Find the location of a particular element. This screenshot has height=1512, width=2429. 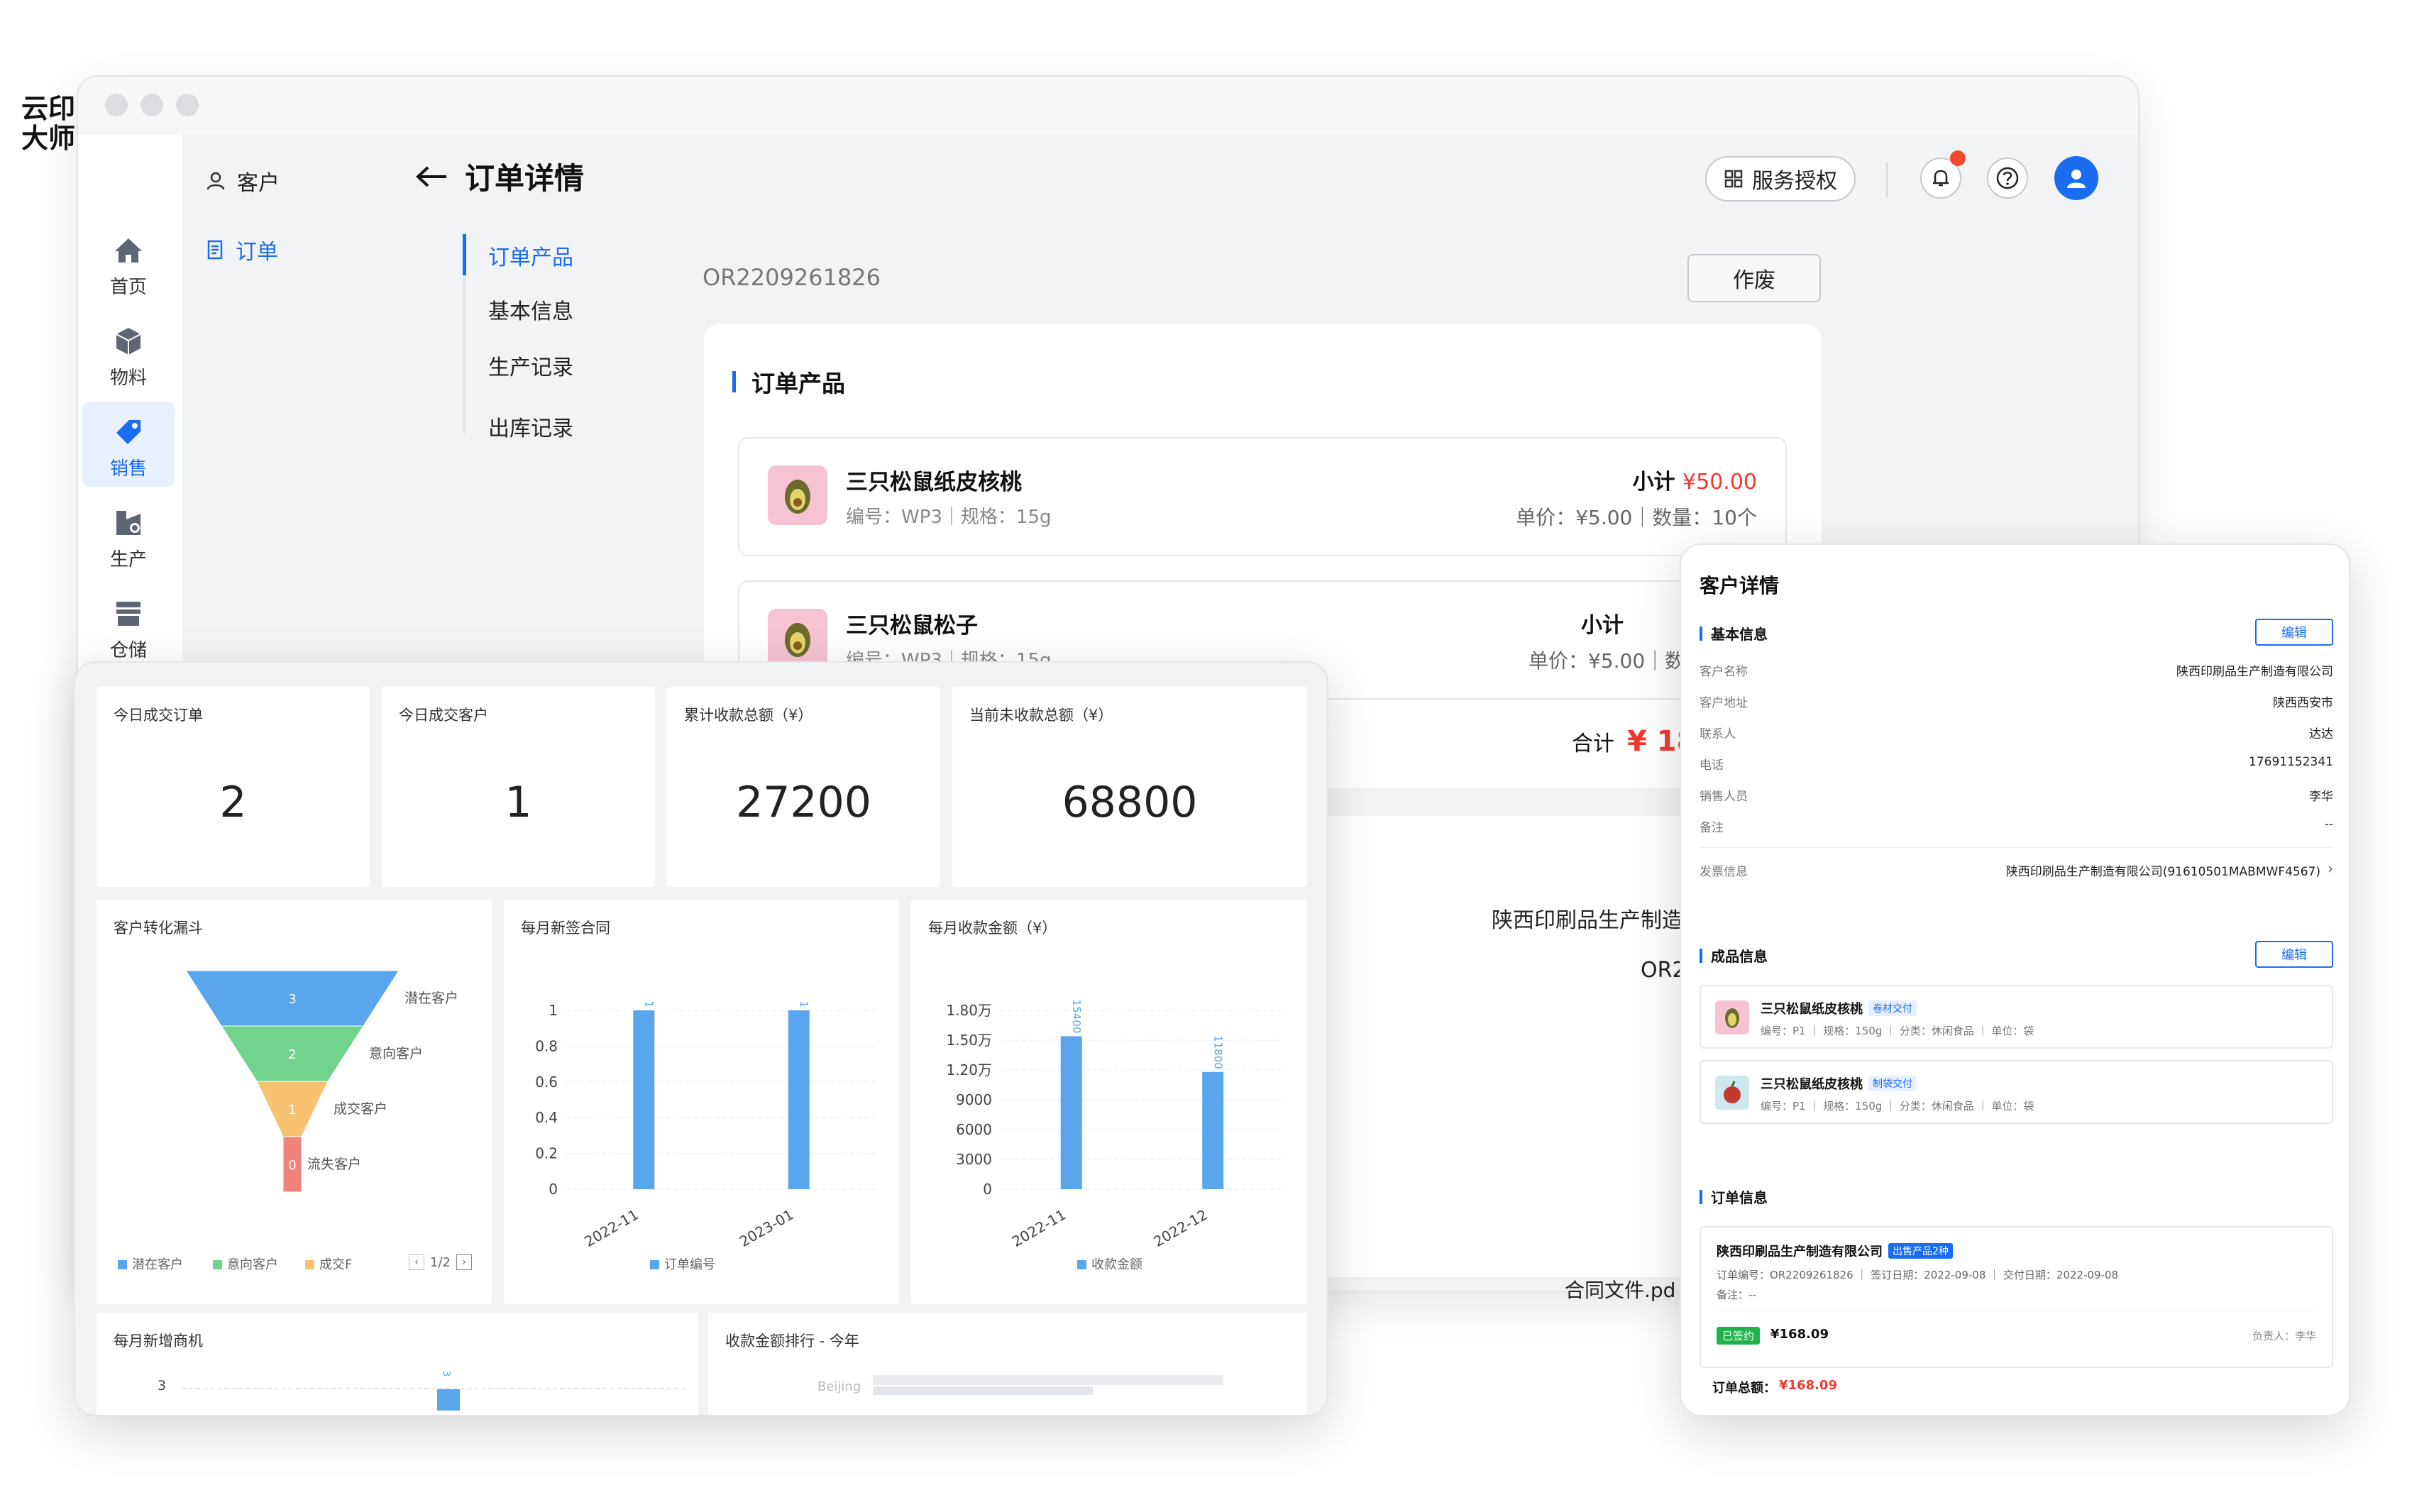

order-products-title-text: 订单产品 is located at coordinates (798, 383).